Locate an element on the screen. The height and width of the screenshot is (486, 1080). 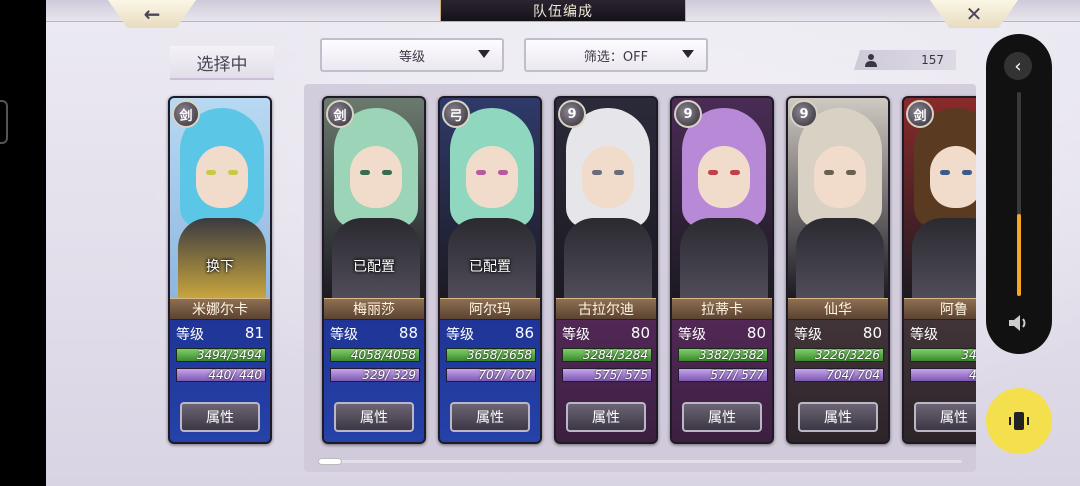
speaker-icon is located at coordinates (1019, 323).